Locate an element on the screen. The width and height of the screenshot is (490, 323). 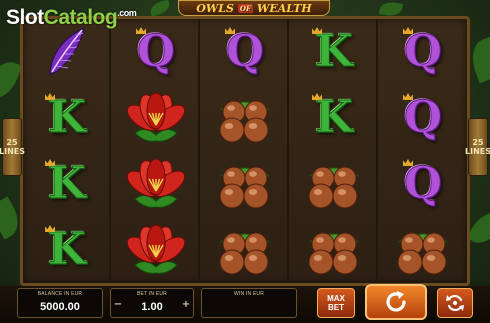
title-owls: OWLS is located at coordinates (215, 8).